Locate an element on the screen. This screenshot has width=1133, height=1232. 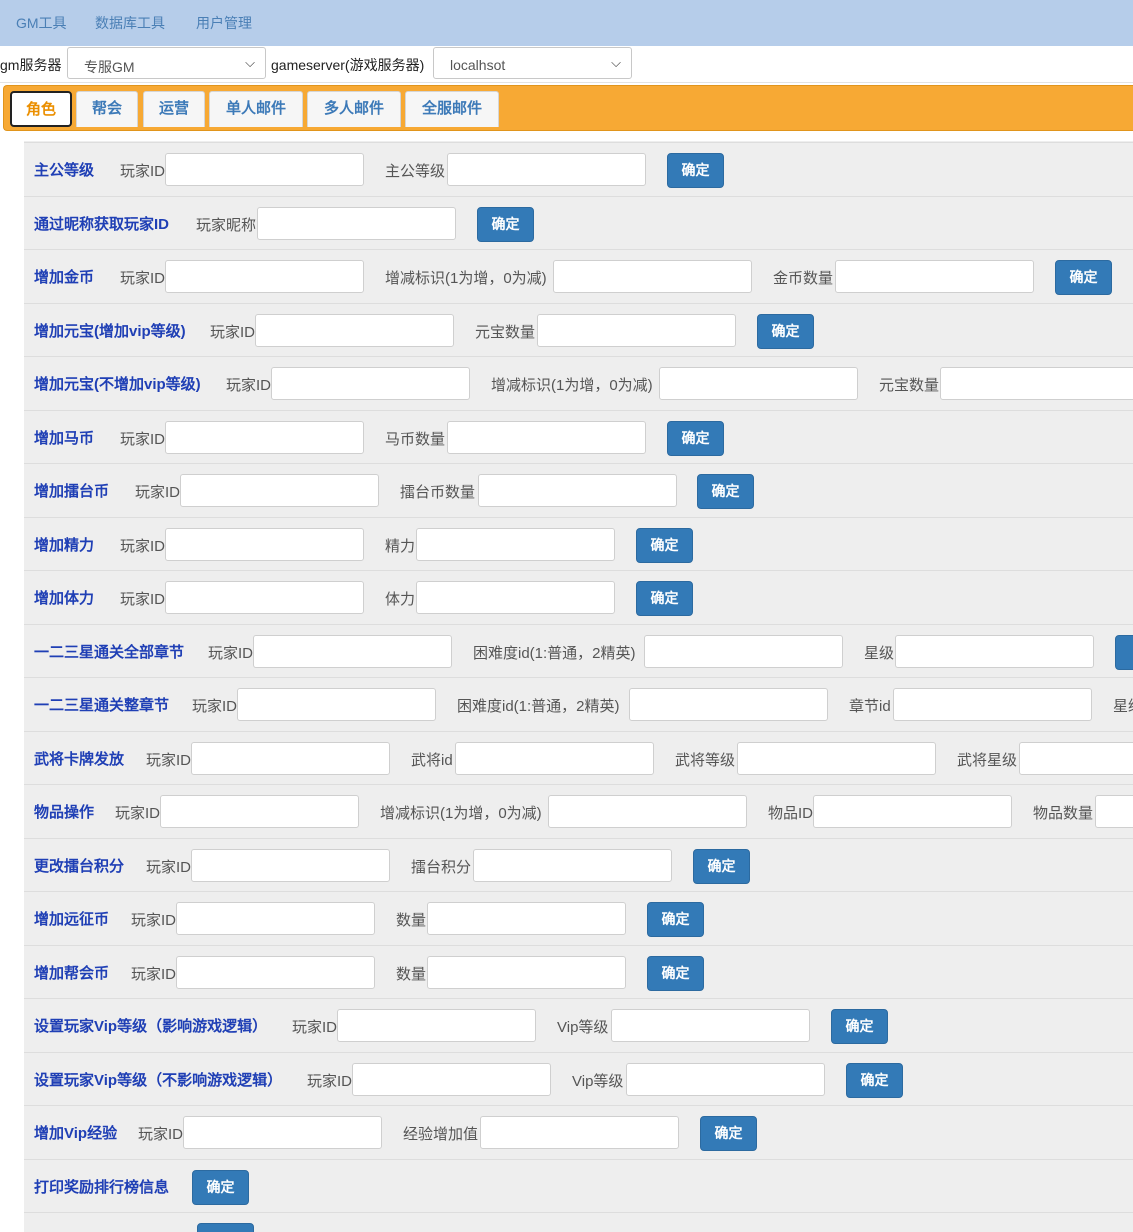
row-title: 设置玩家Vip等级（影响游戏逻辑） is located at coordinates (151, 1026).